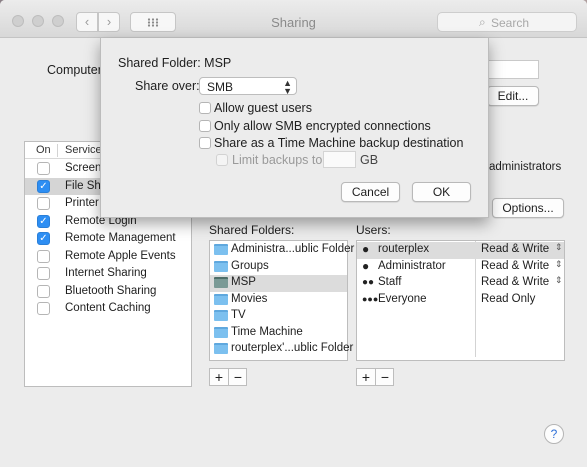 The image size is (587, 467). I want to click on folder-row: Groups, so click(278, 267).